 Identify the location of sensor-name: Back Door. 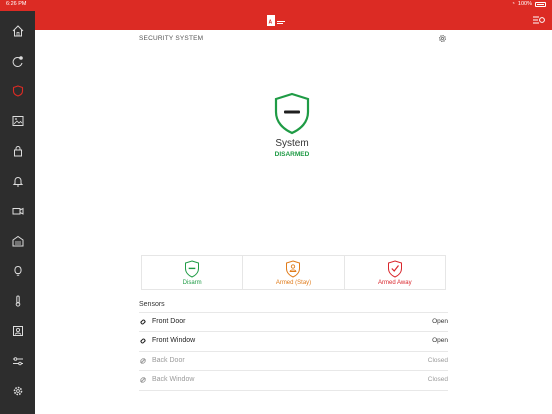
(168, 360).